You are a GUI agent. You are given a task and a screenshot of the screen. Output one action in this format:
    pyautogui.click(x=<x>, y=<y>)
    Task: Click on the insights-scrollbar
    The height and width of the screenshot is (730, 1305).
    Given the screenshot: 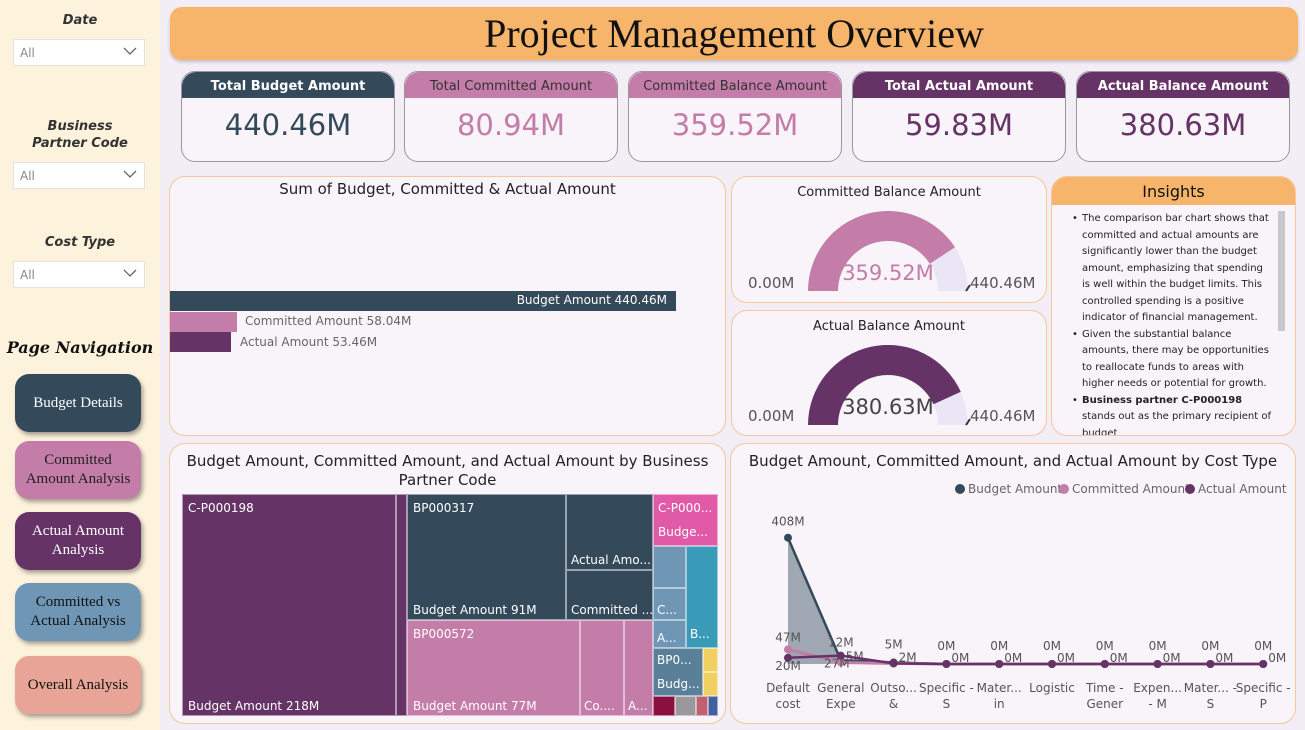 What is the action you would take?
    pyautogui.click(x=1281, y=271)
    